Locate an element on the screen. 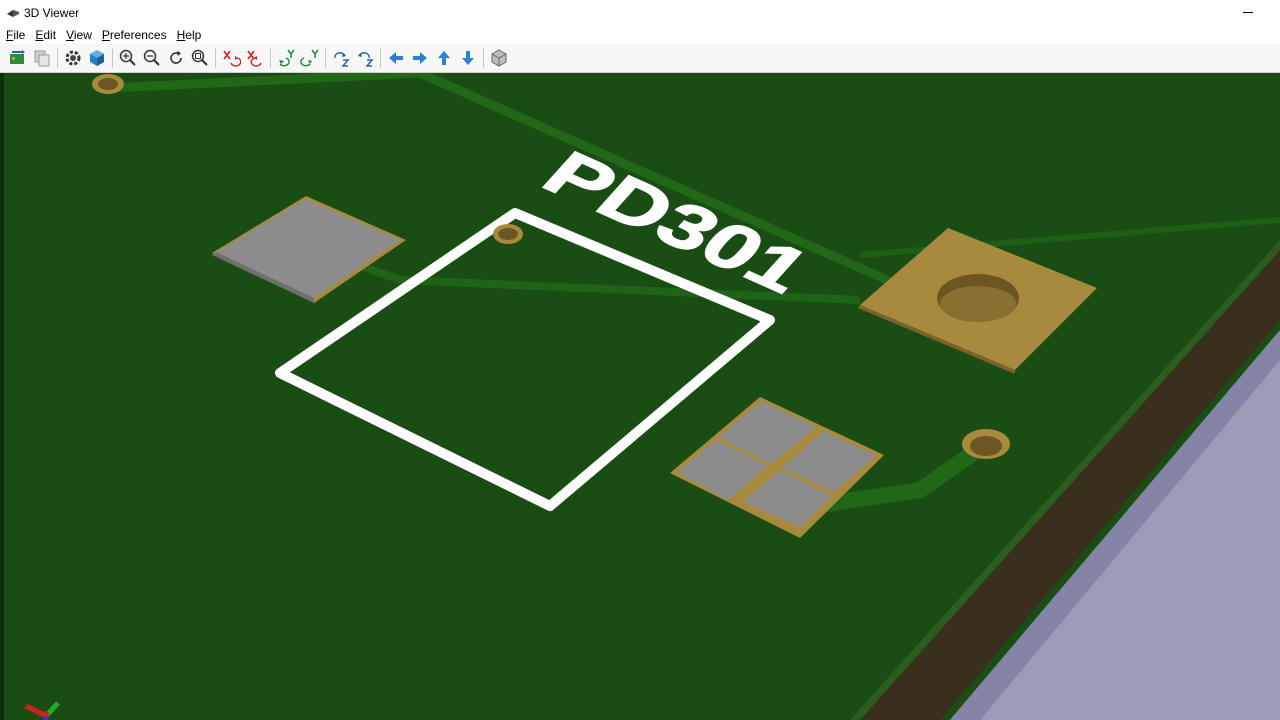 The height and width of the screenshot is (720, 1280). rotate-x-ccw-icon is located at coordinates (254, 58).